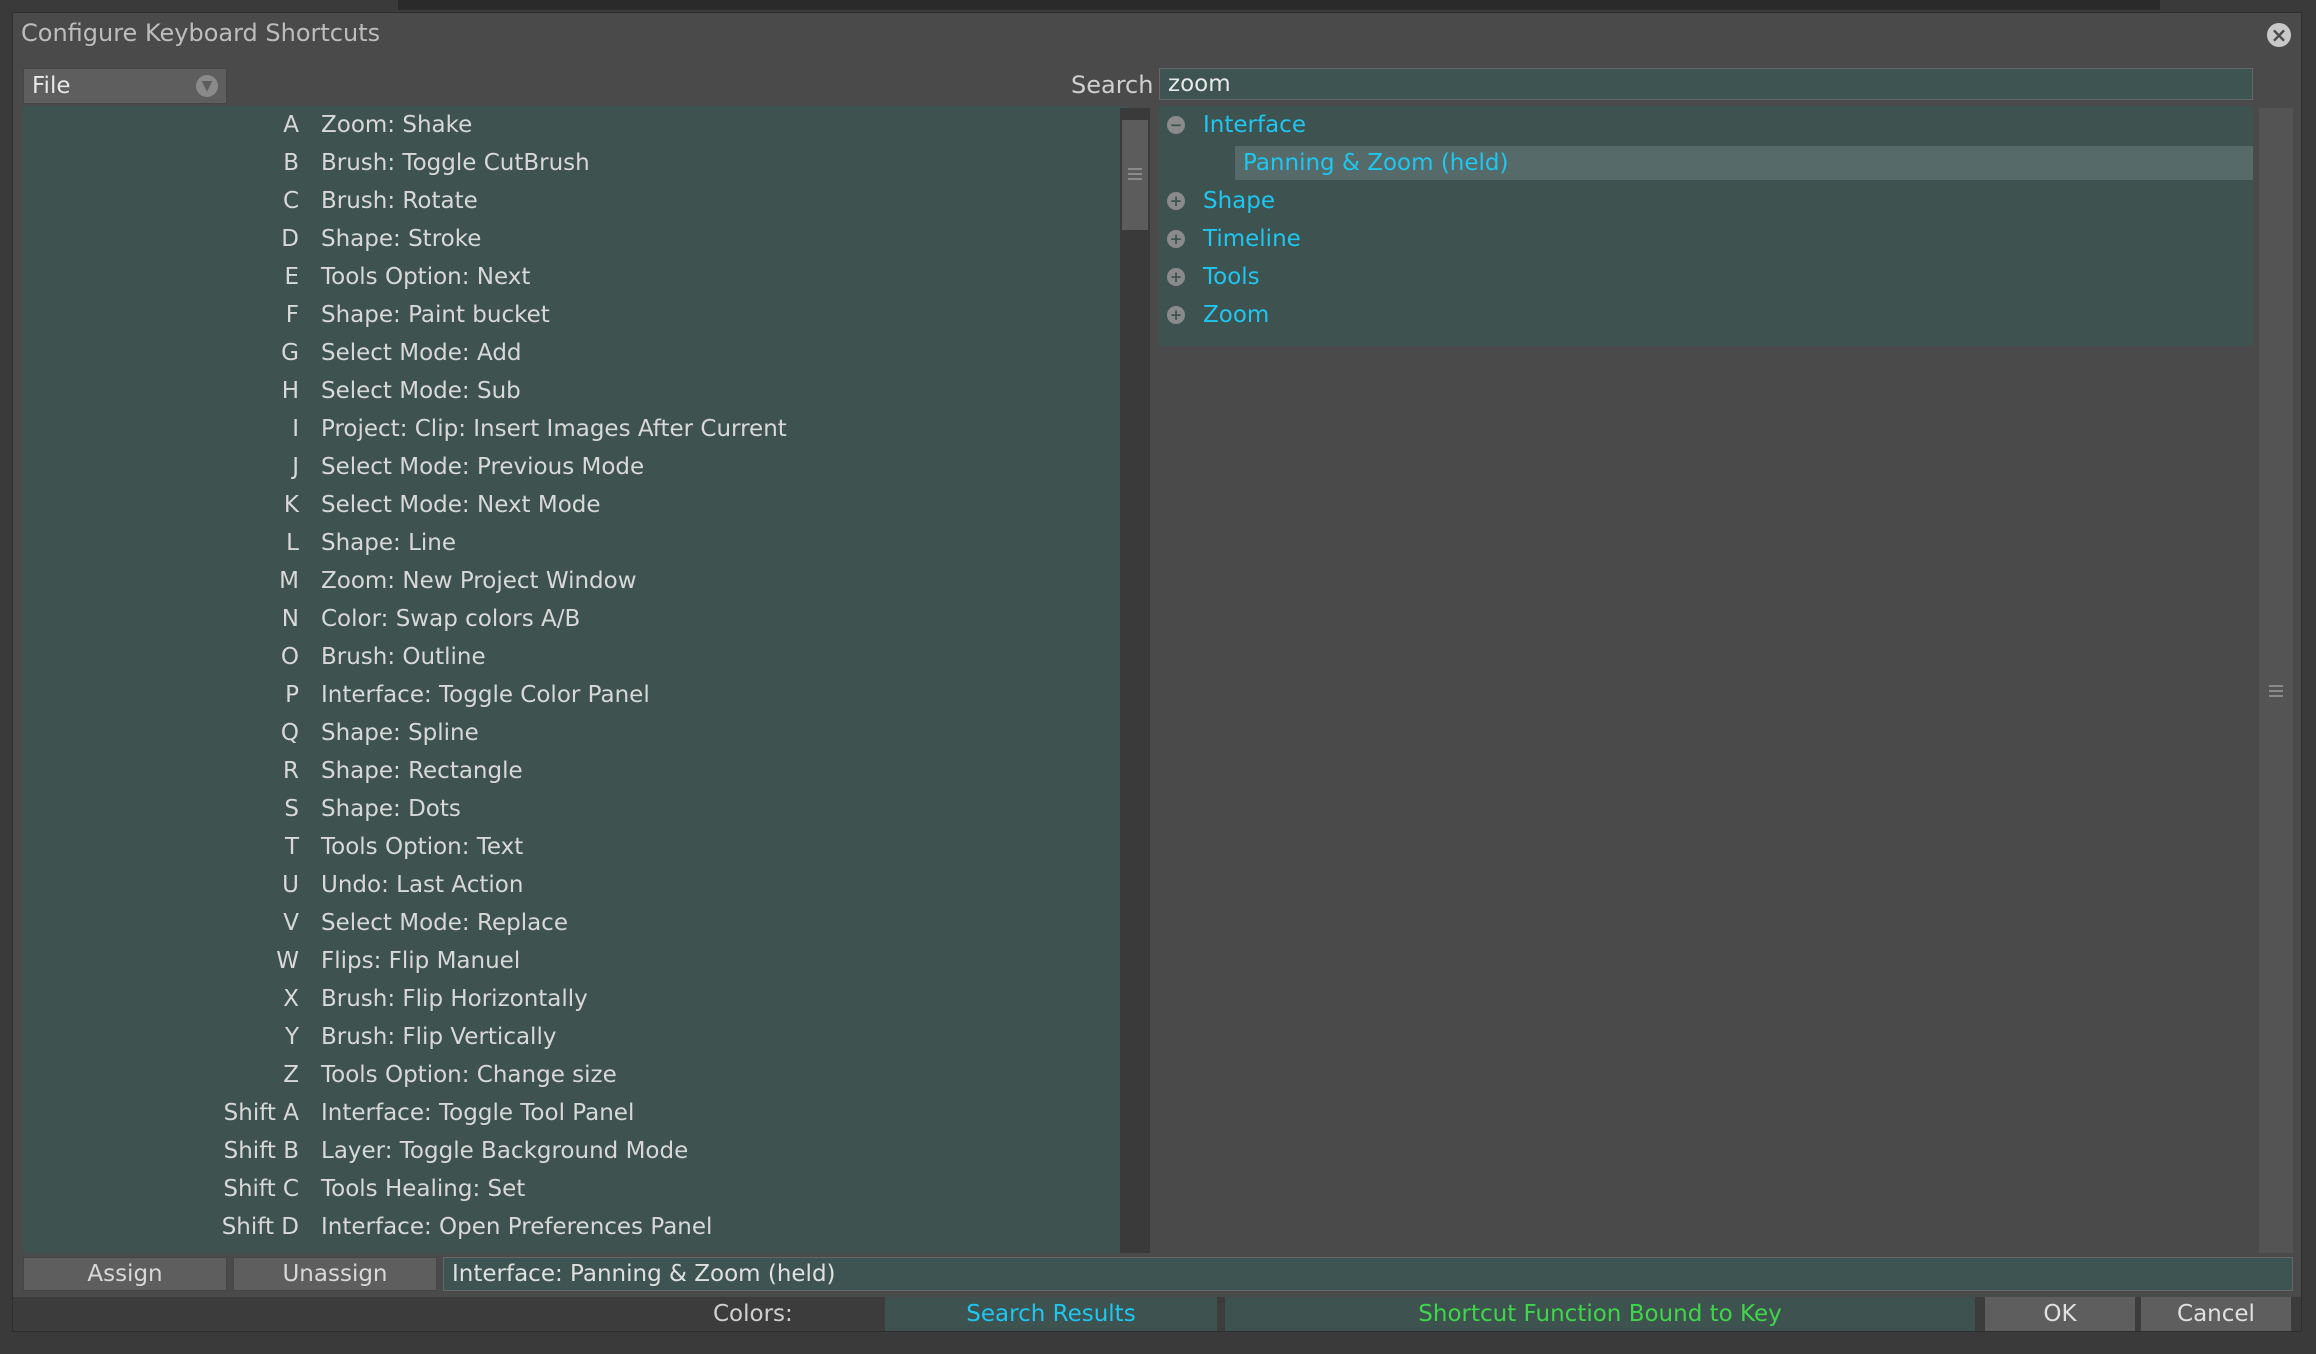 The width and height of the screenshot is (2316, 1354). Describe the element at coordinates (125, 1274) in the screenshot. I see `assign-button: Assign` at that location.